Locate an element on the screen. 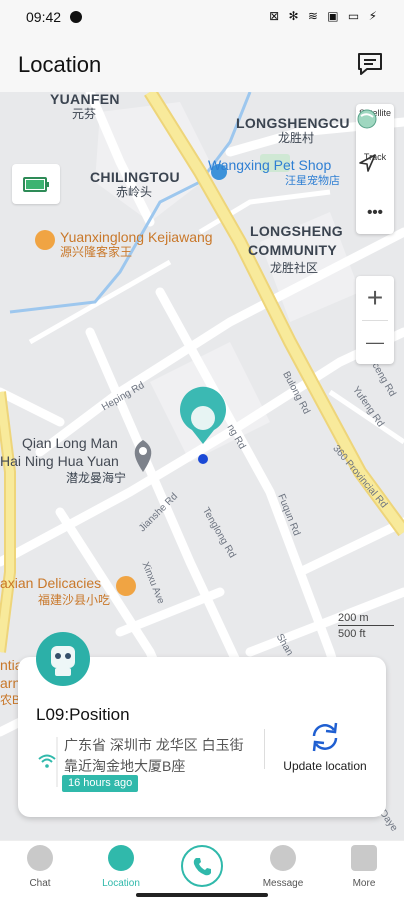 Image resolution: width=404 pixels, height=901 pixels. status-bar: 09:42 ⊠ ✻ ≋ ▣ ▭ ⚡ is located at coordinates (202, 17).